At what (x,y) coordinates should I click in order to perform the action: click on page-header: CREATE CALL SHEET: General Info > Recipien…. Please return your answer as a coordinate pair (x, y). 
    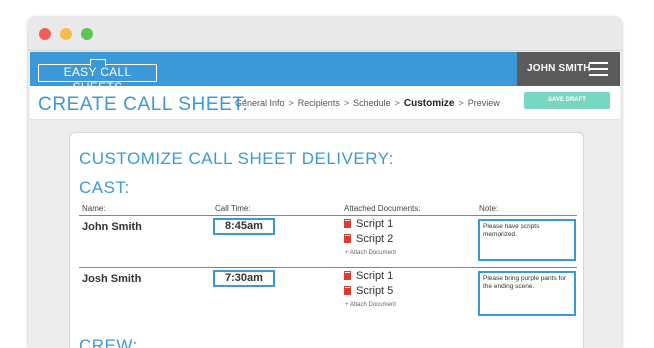
    Looking at the image, I should click on (325, 103).